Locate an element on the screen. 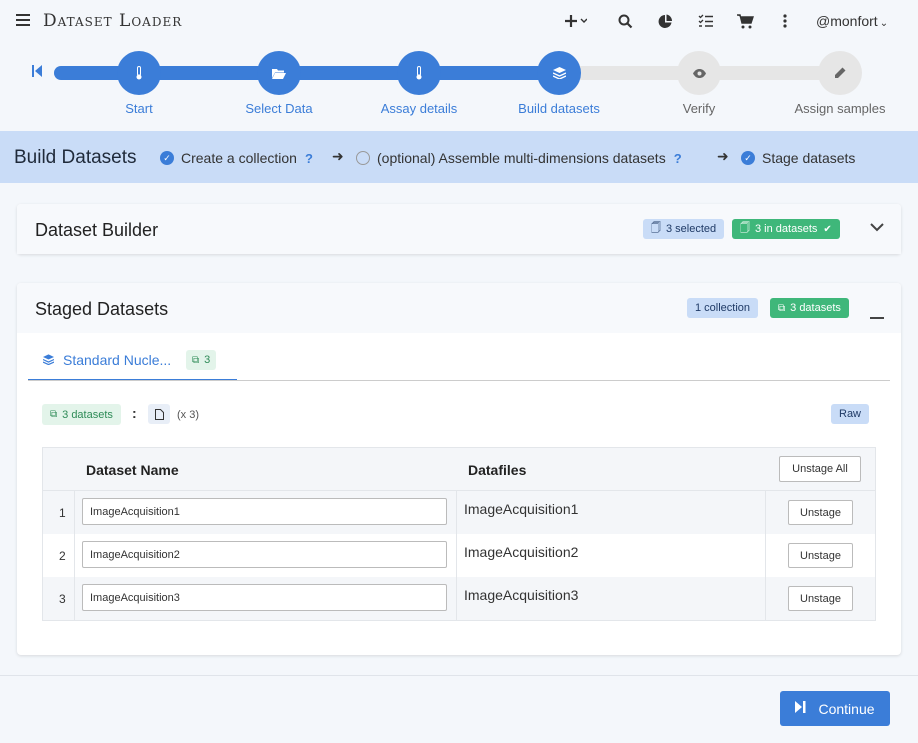  step-label: Select Data is located at coordinates (279, 108).